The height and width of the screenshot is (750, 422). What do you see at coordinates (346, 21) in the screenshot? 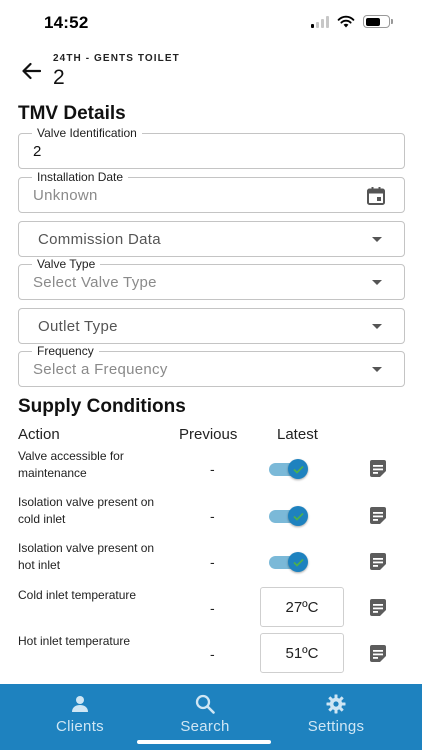
I see `wifi-icon` at bounding box center [346, 21].